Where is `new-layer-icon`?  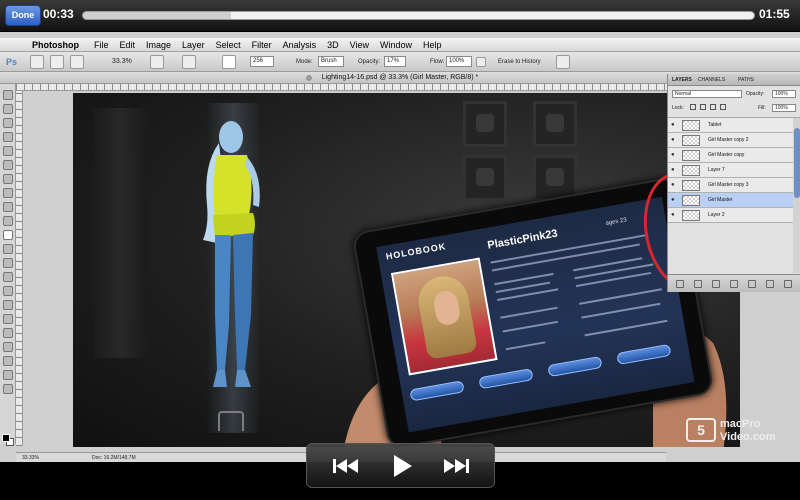 new-layer-icon is located at coordinates (770, 284).